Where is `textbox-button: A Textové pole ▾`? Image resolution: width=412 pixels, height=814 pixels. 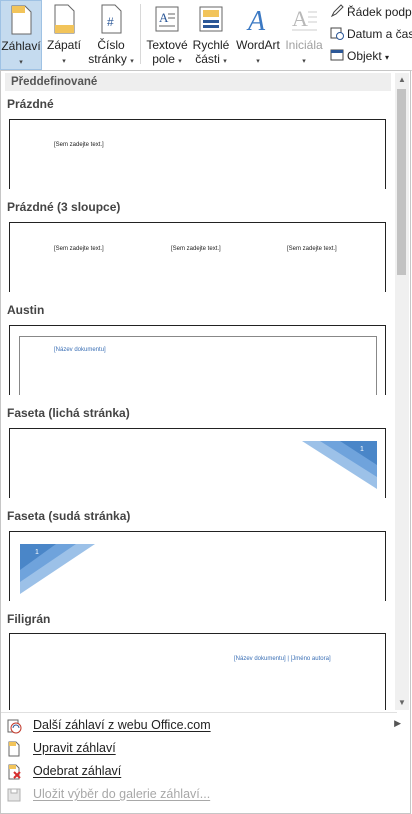
textbox-button: A Textové pole ▾ is located at coordinates (167, 35).